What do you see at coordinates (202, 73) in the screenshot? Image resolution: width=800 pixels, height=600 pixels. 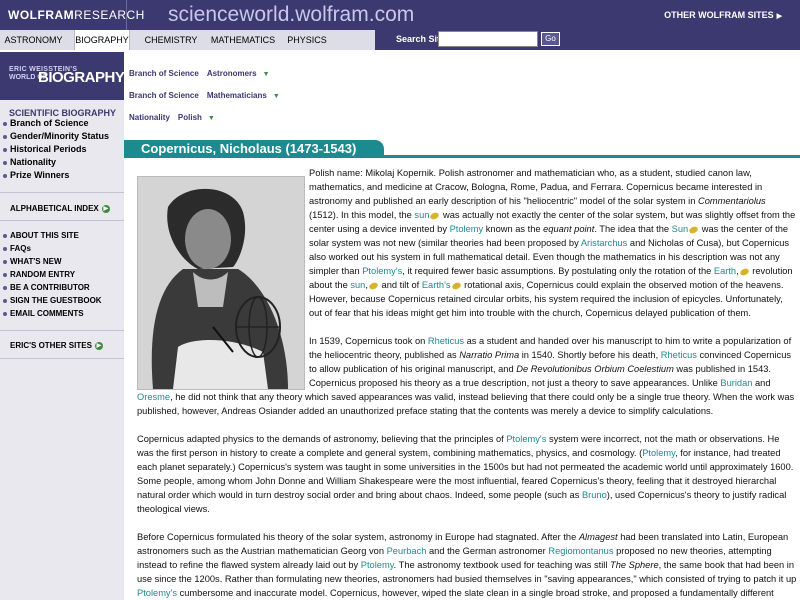 I see `breadcrumb-astronomers: Branch of Science Astronomers ▼` at bounding box center [202, 73].